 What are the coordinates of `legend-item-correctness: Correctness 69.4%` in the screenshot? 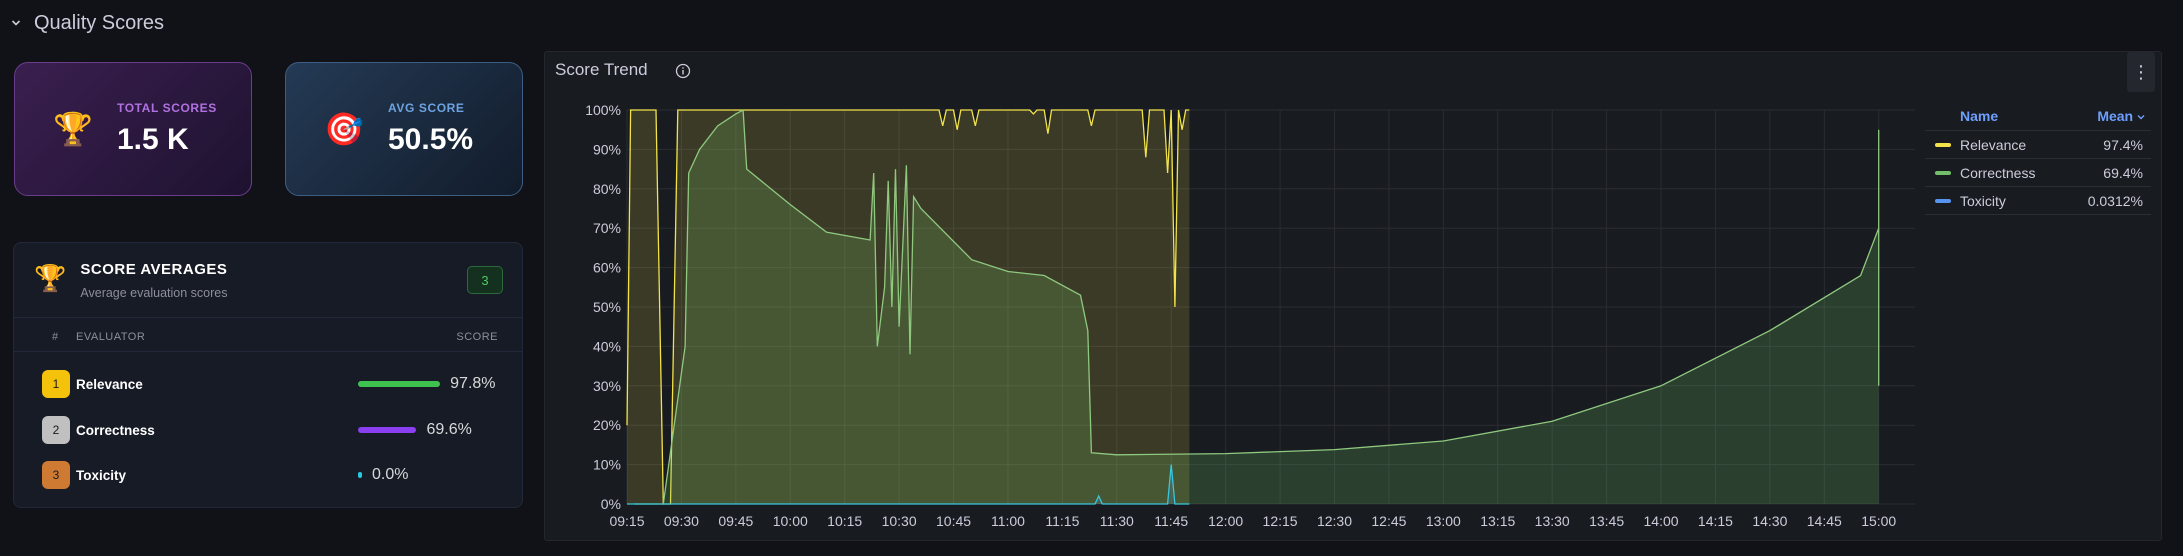 It's located at (2038, 173).